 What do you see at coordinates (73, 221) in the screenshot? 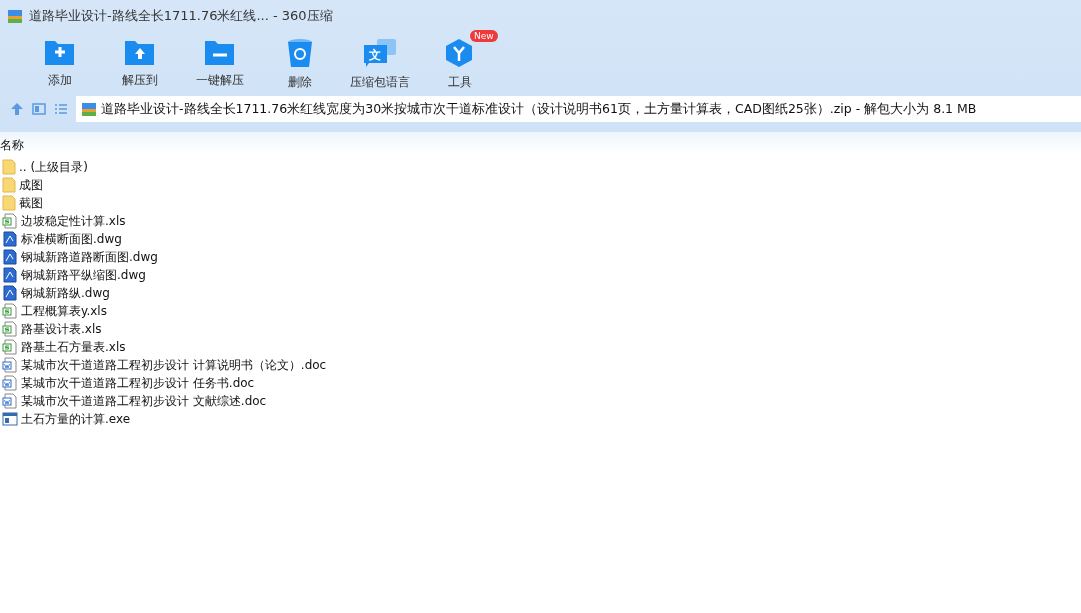
I see `file-name: 边坡稳定性计算.xls` at bounding box center [73, 221].